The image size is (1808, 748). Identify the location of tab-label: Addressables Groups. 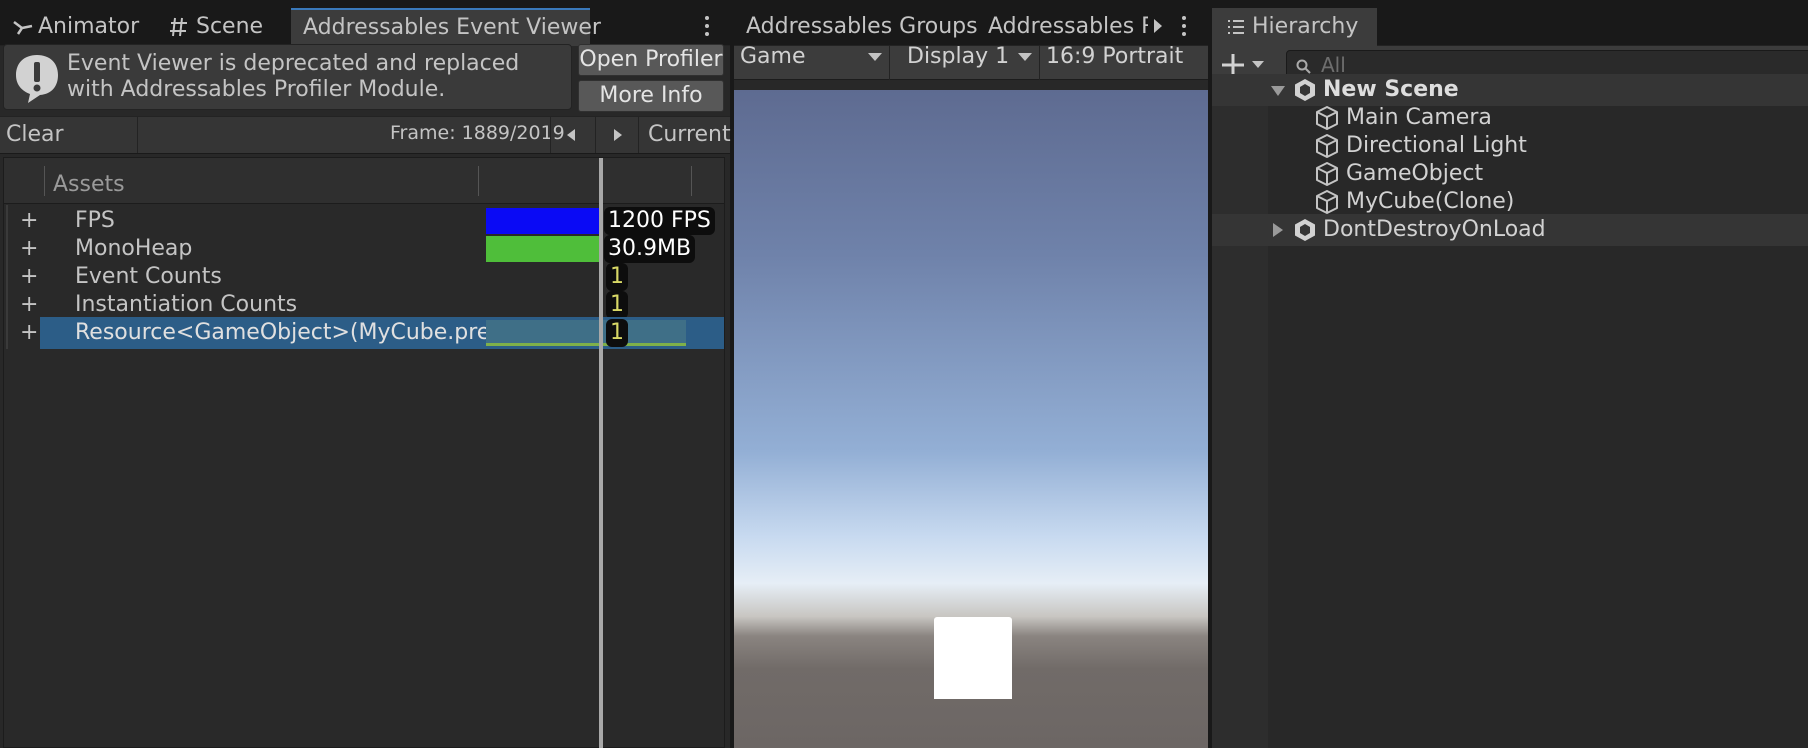
(862, 26).